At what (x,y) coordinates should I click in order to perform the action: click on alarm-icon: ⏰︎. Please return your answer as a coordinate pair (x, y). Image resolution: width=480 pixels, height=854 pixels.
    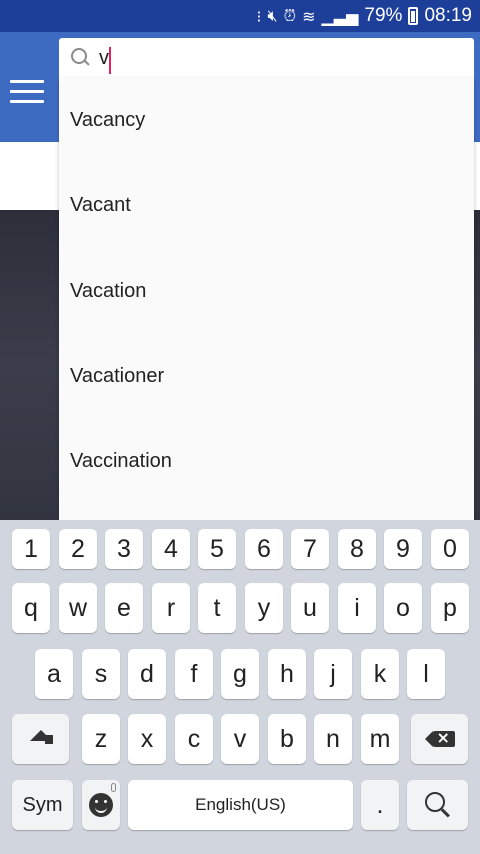
    Looking at the image, I should click on (290, 15).